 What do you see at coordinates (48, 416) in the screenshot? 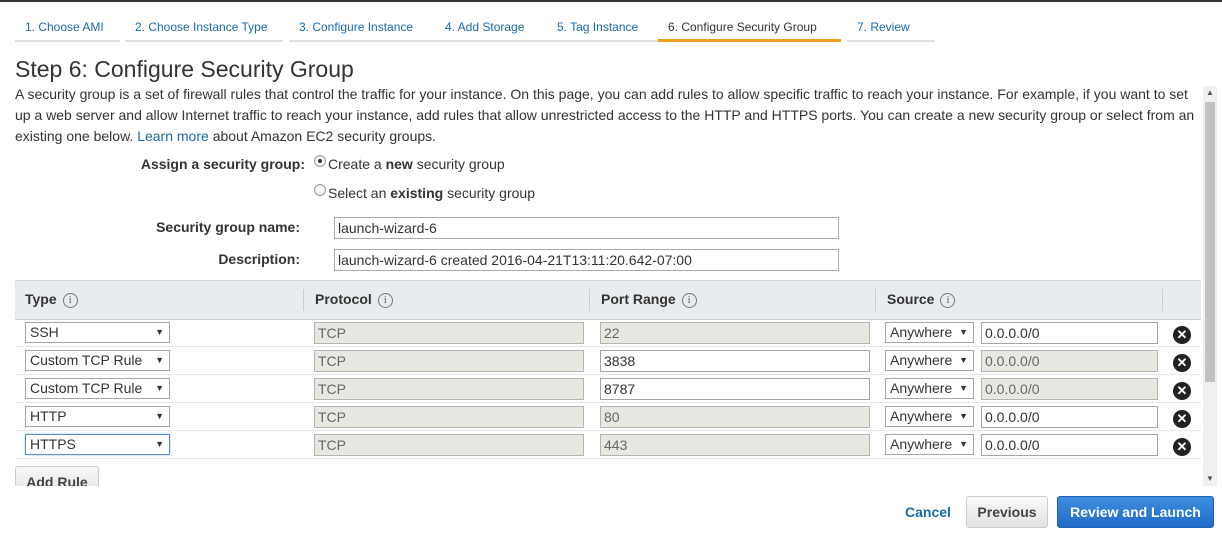
I see `rule-type-value: HTTP` at bounding box center [48, 416].